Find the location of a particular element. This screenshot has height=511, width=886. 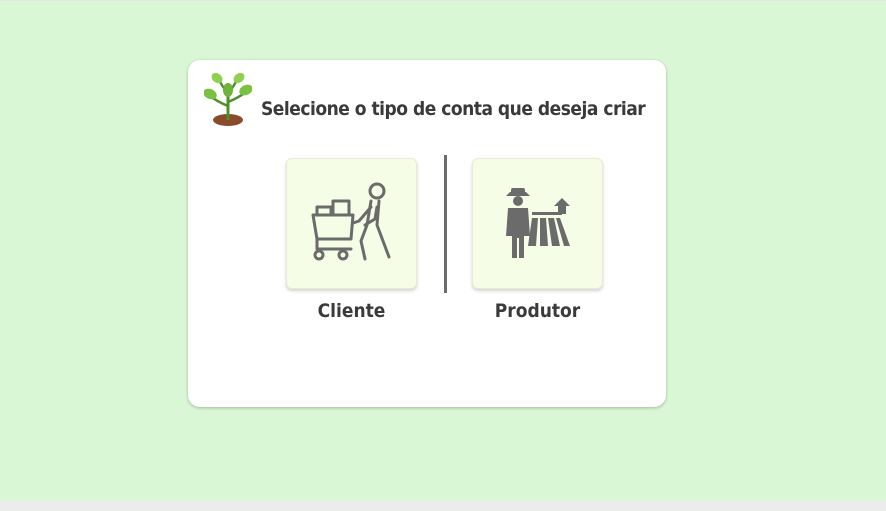

producer-option: Produtor is located at coordinates (537, 240).